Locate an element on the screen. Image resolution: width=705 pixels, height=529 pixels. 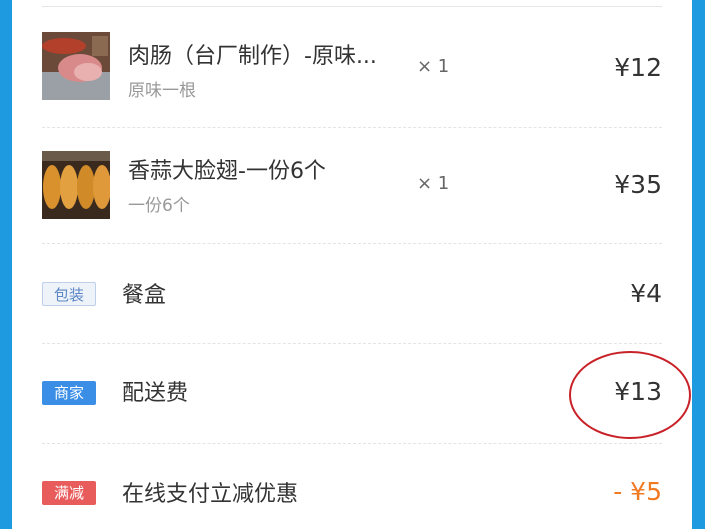
fee-label: 在线支付立减优惠 is located at coordinates (210, 494).